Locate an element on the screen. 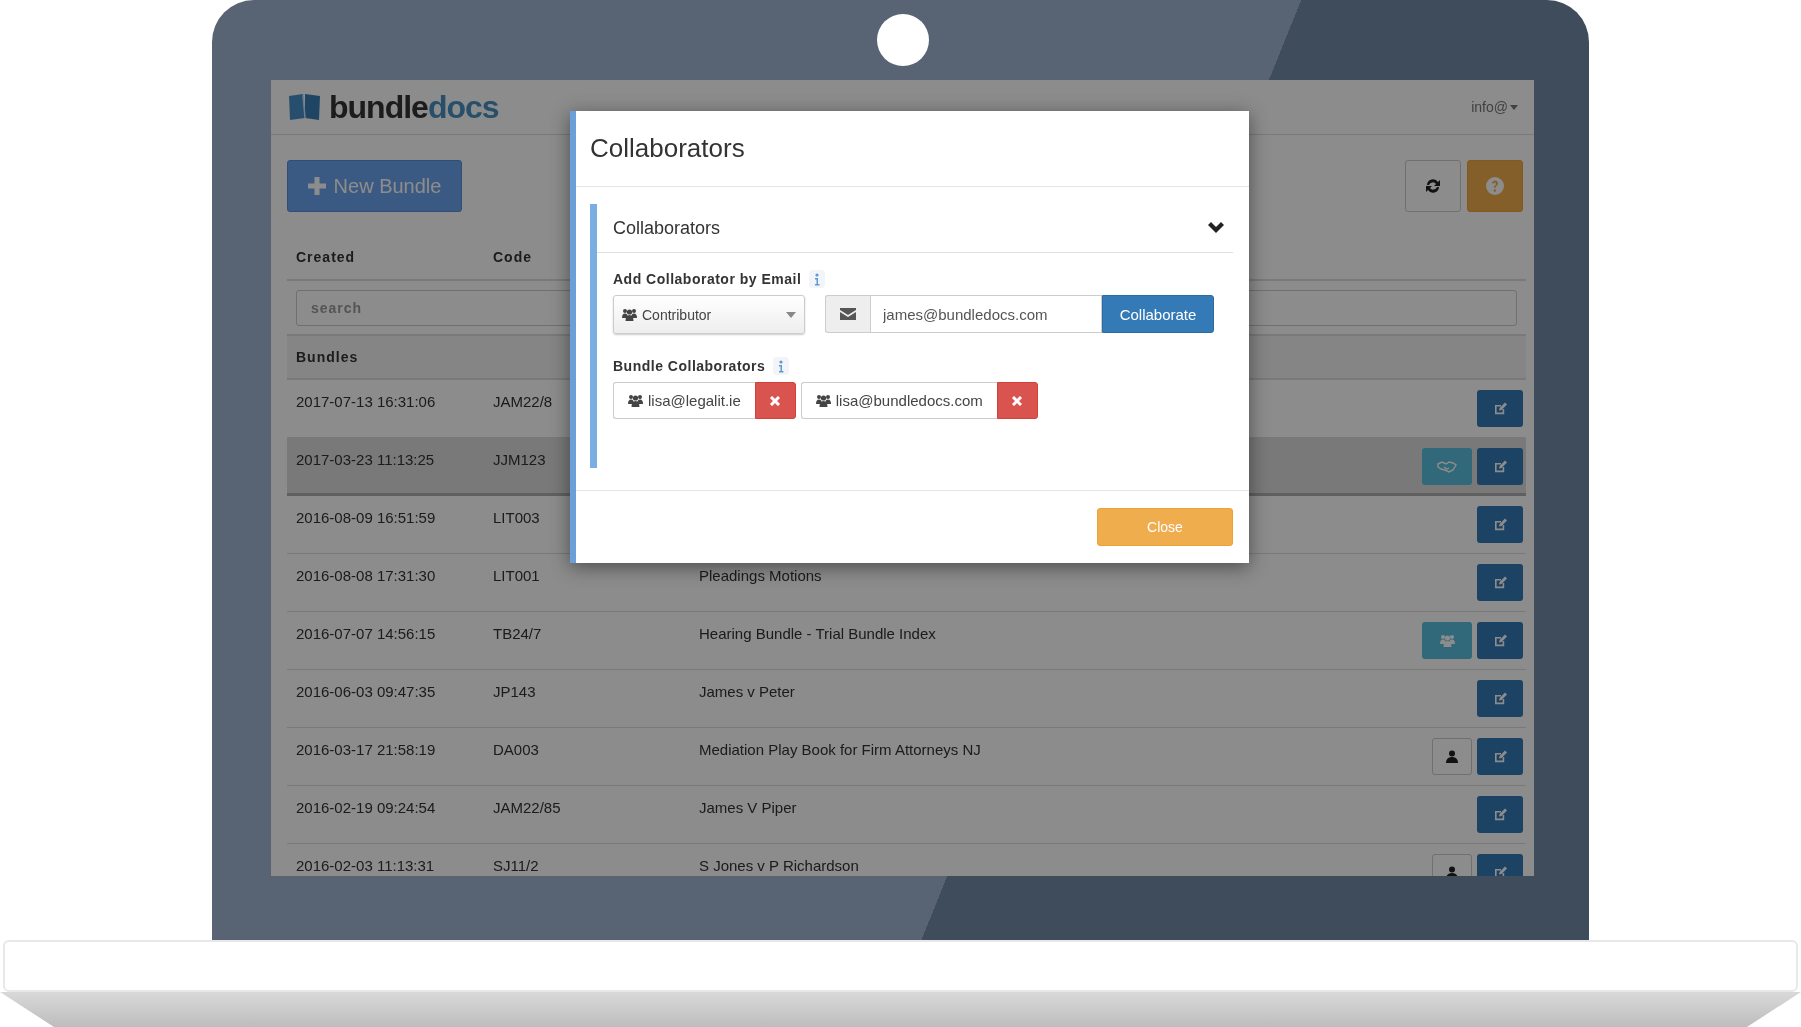  table-cell: Pleadings Motions is located at coordinates (760, 575).